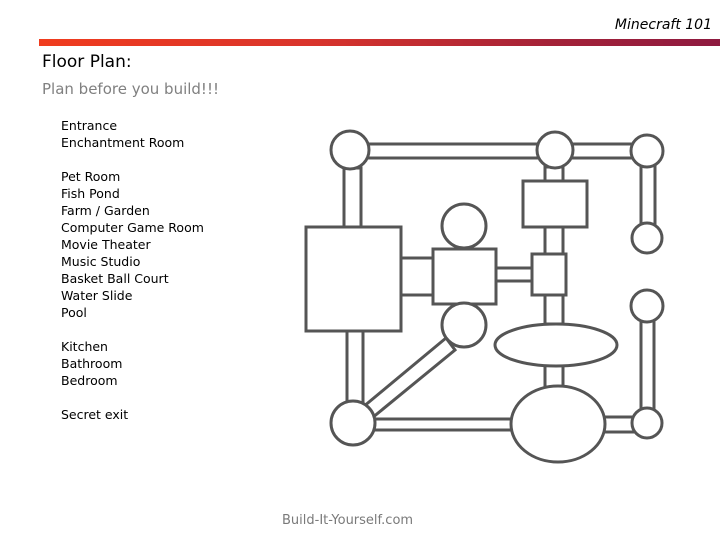 The width and height of the screenshot is (720, 540). I want to click on corridor-mid-bottom, so click(554, 376).